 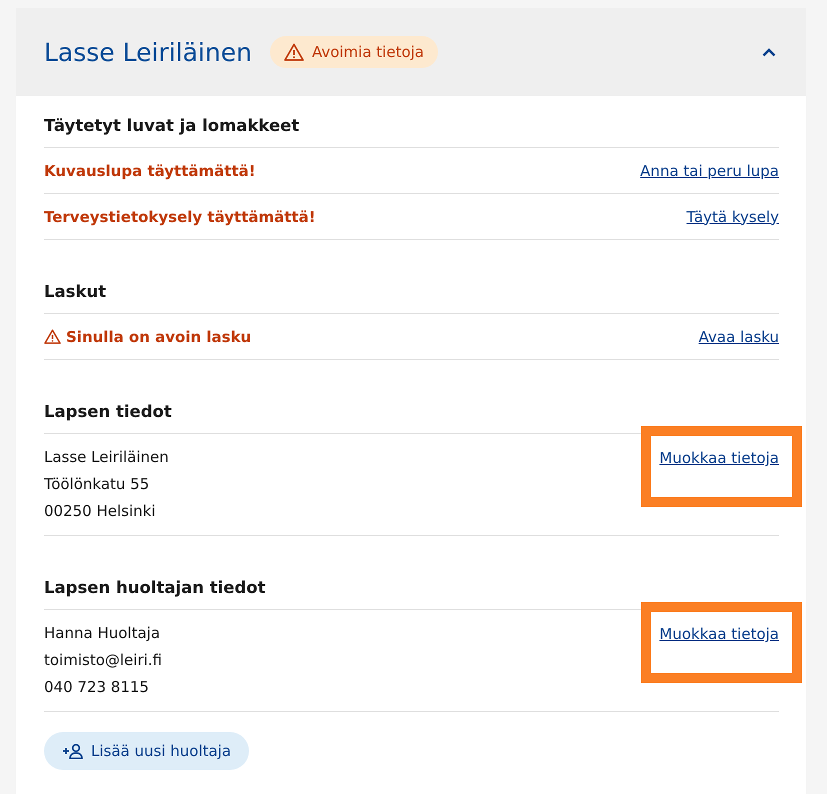 What do you see at coordinates (97, 484) in the screenshot?
I see `info-line: Töölönkatu 55` at bounding box center [97, 484].